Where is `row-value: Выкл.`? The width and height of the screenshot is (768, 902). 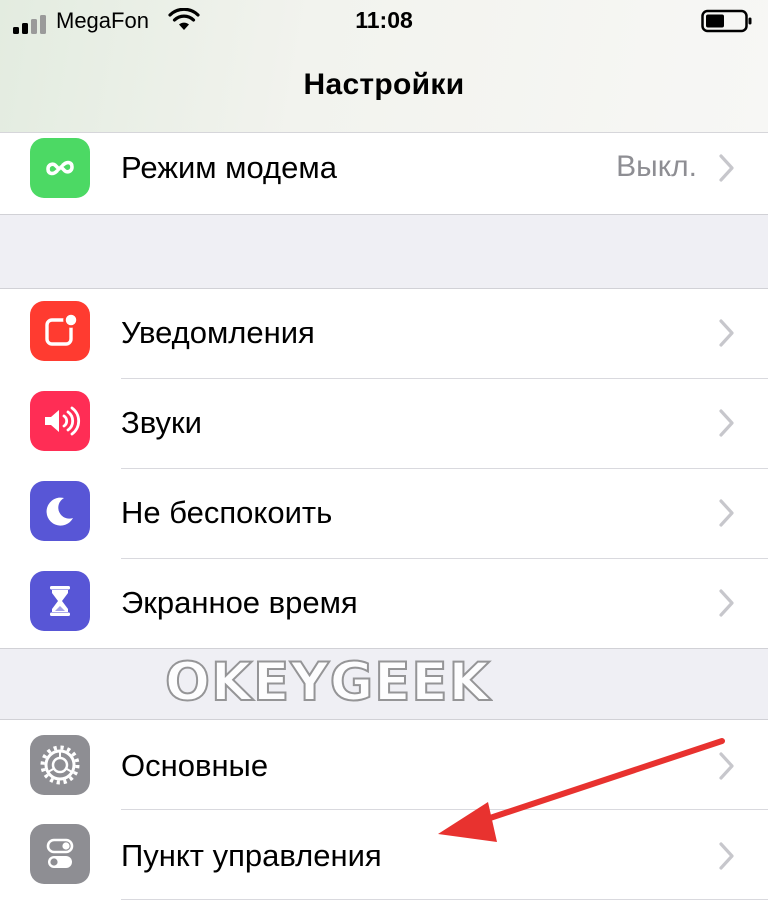
row-value: Выкл. is located at coordinates (656, 166).